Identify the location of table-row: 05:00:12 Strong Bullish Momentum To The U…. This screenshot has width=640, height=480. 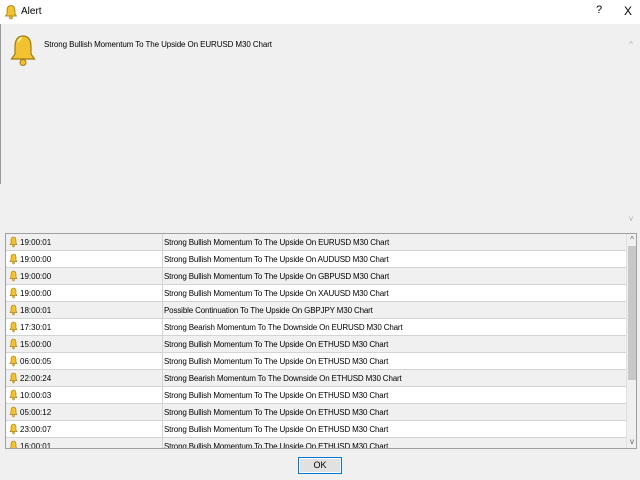
(316, 412).